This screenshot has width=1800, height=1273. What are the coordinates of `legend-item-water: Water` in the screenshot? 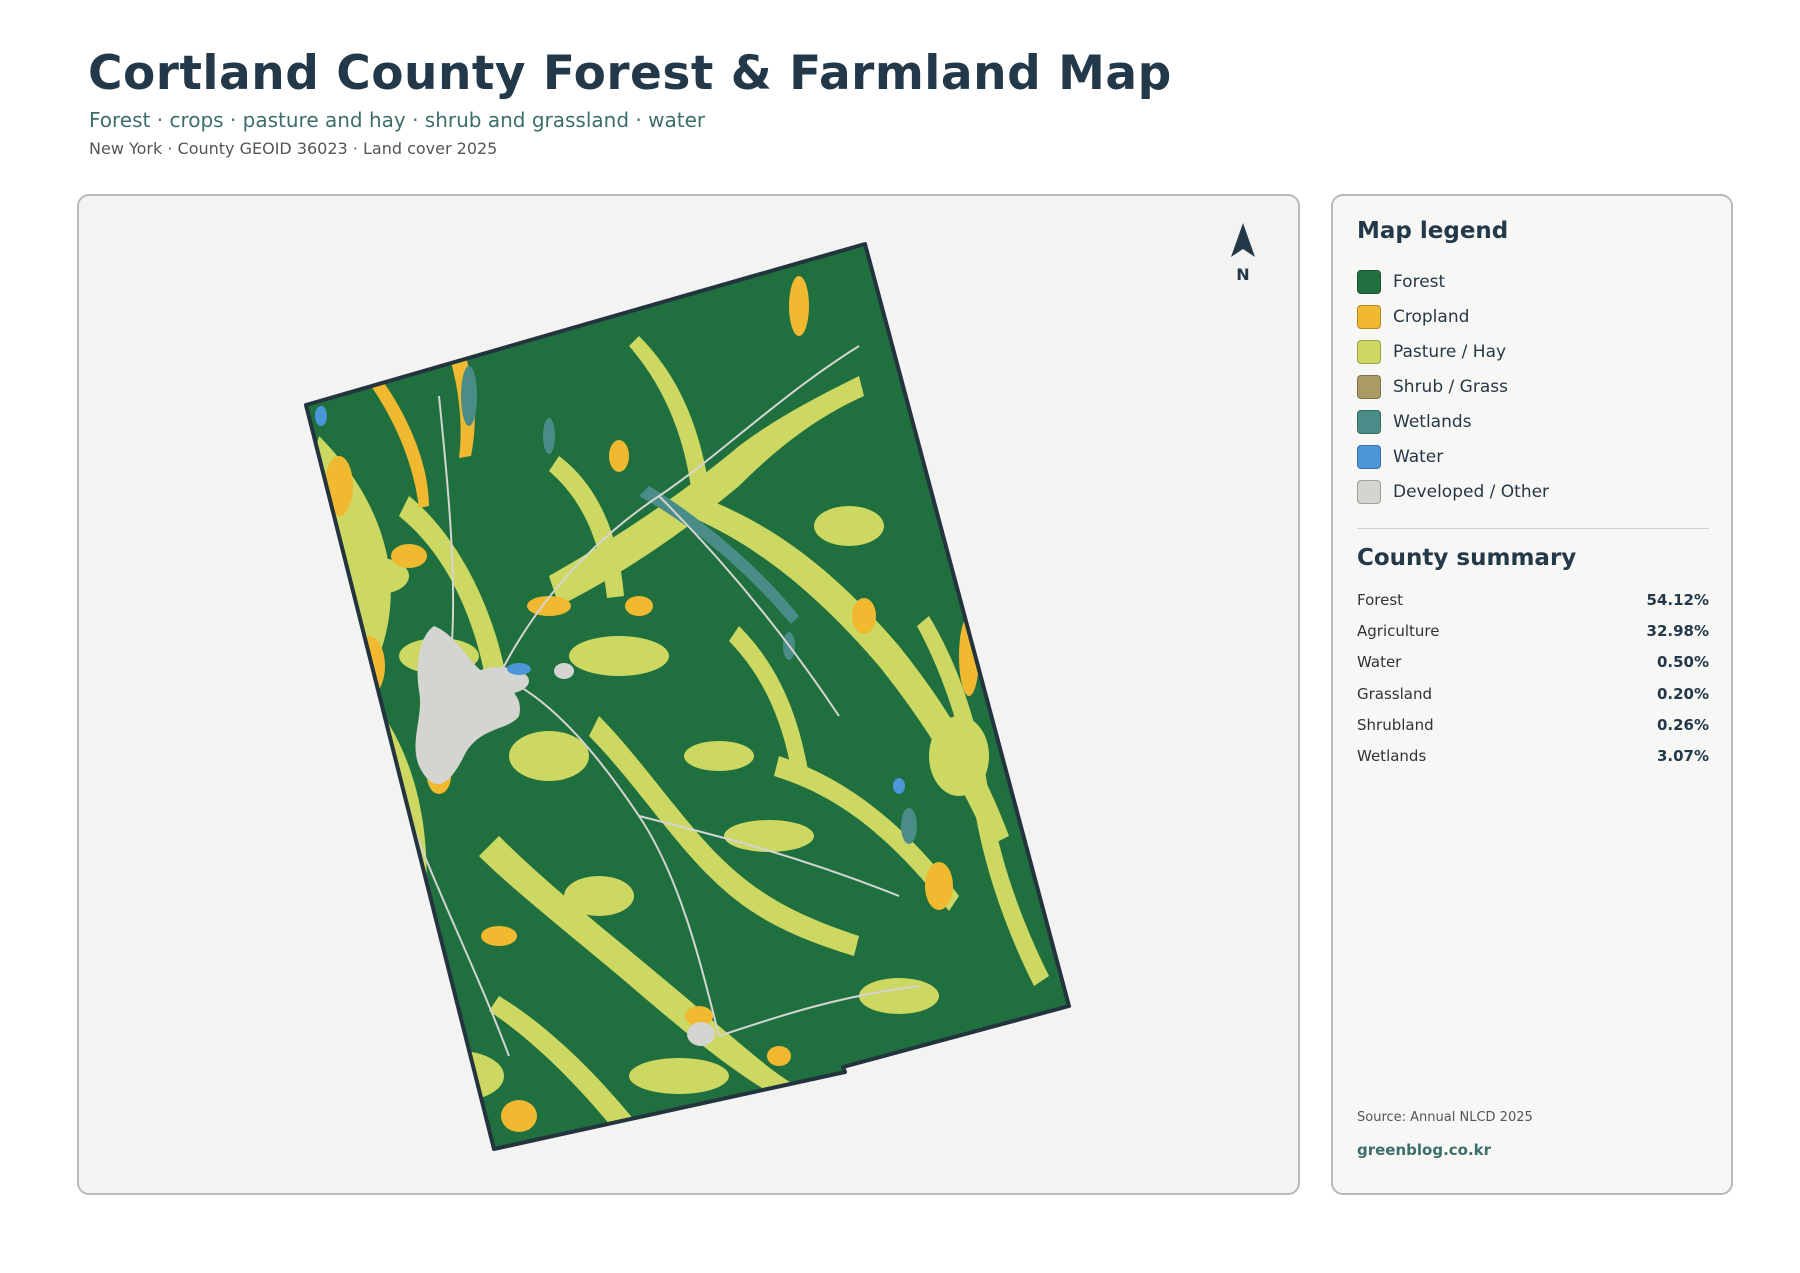 It's located at (1453, 456).